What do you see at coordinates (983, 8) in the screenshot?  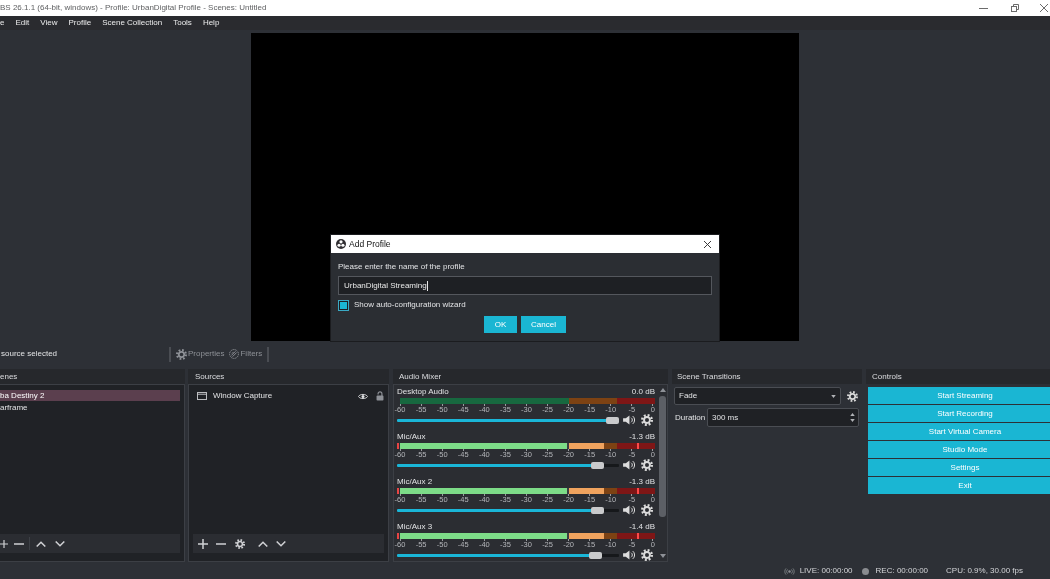 I see `minimize-icon` at bounding box center [983, 8].